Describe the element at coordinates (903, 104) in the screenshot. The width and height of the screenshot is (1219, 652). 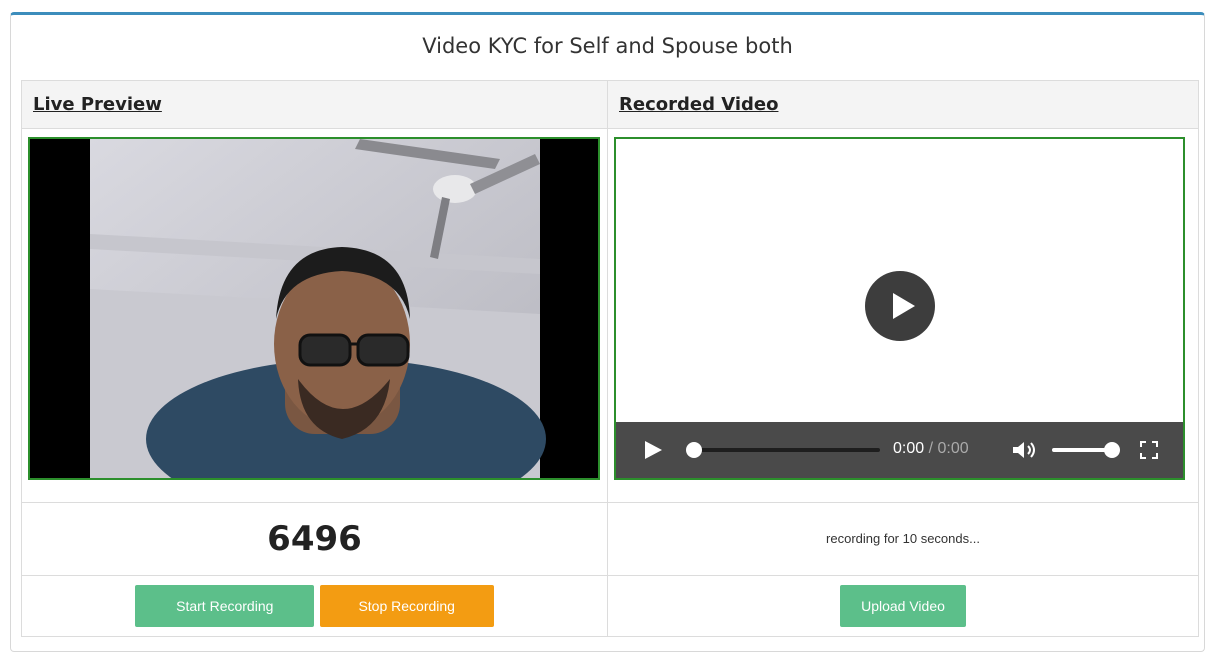
I see `recorded-video-header: Recorded Video` at that location.